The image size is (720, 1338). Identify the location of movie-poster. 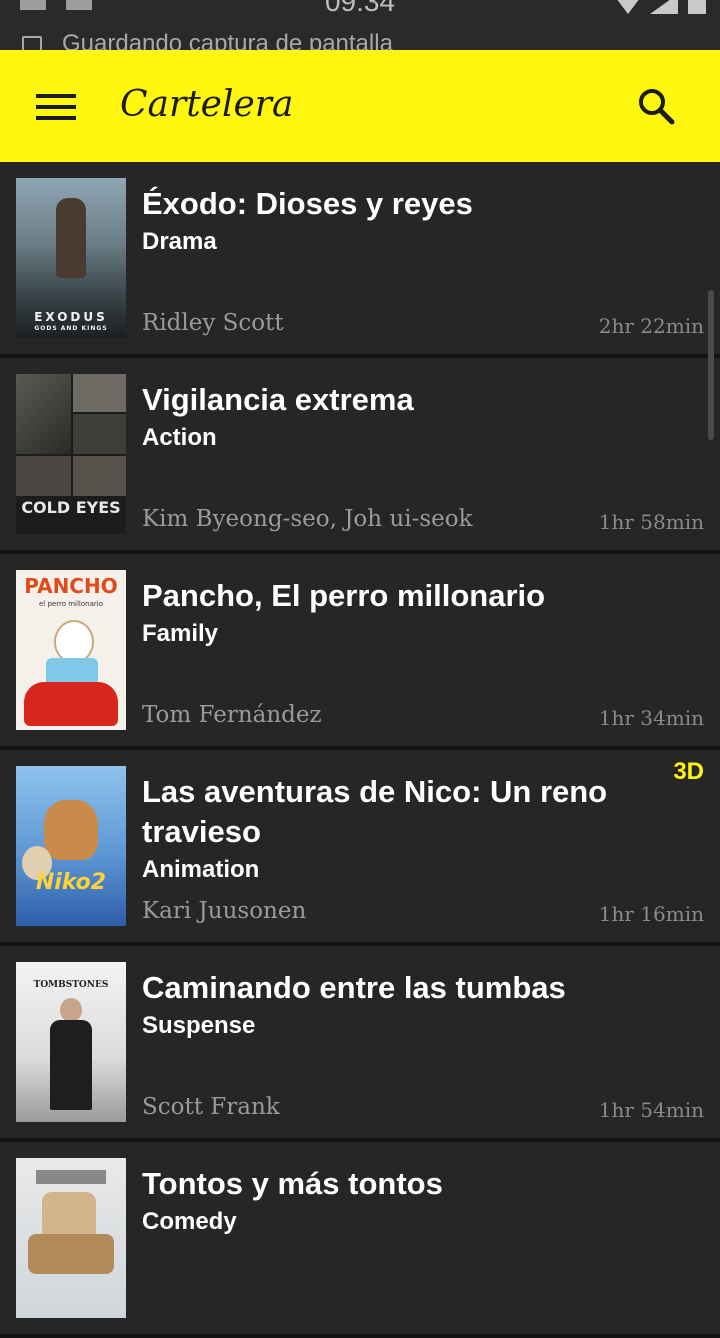
(71, 1238).